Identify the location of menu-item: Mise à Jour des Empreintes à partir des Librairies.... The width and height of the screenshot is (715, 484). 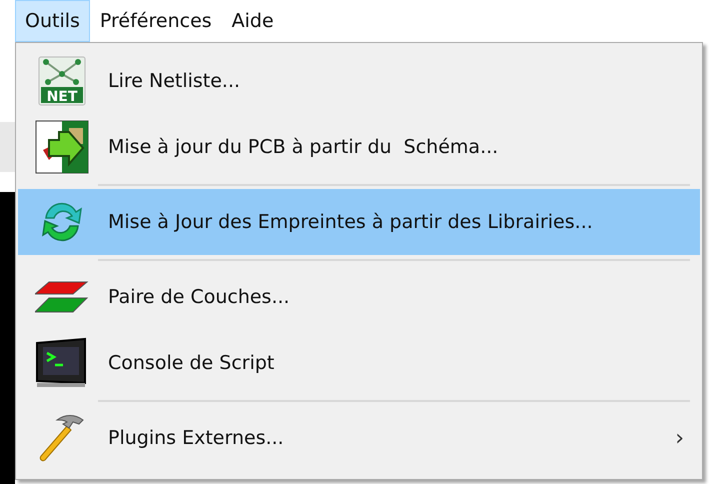
(359, 222).